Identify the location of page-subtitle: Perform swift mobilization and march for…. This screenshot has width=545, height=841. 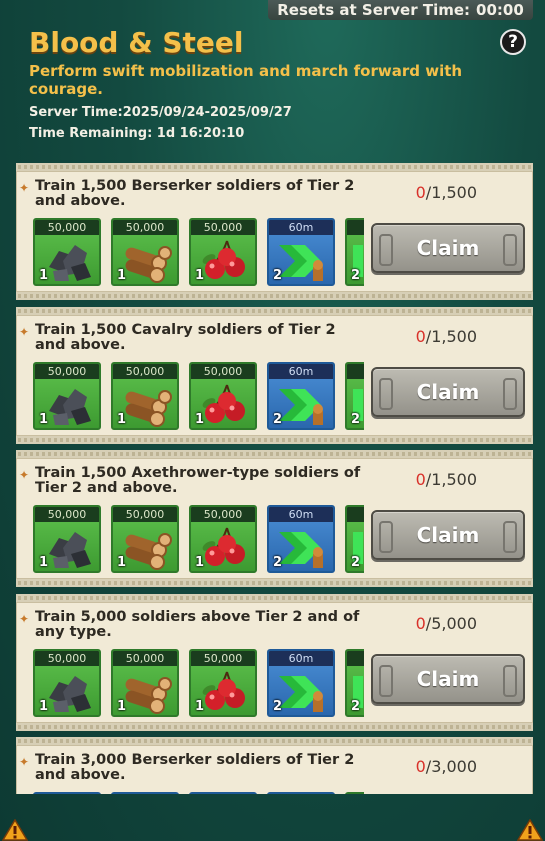
(246, 80).